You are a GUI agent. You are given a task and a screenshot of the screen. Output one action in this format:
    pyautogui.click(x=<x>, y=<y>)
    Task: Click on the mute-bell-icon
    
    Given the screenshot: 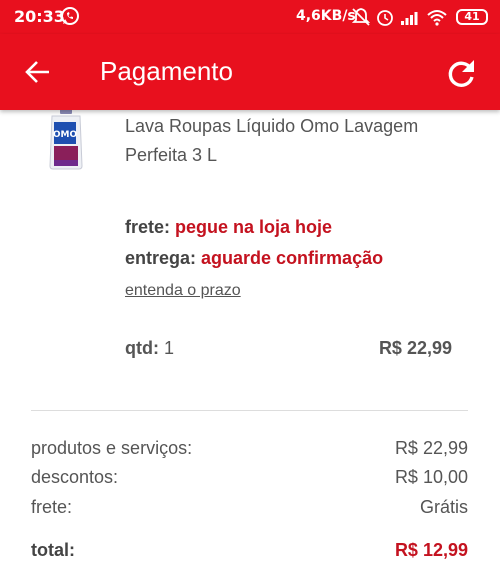 What is the action you would take?
    pyautogui.click(x=361, y=17)
    